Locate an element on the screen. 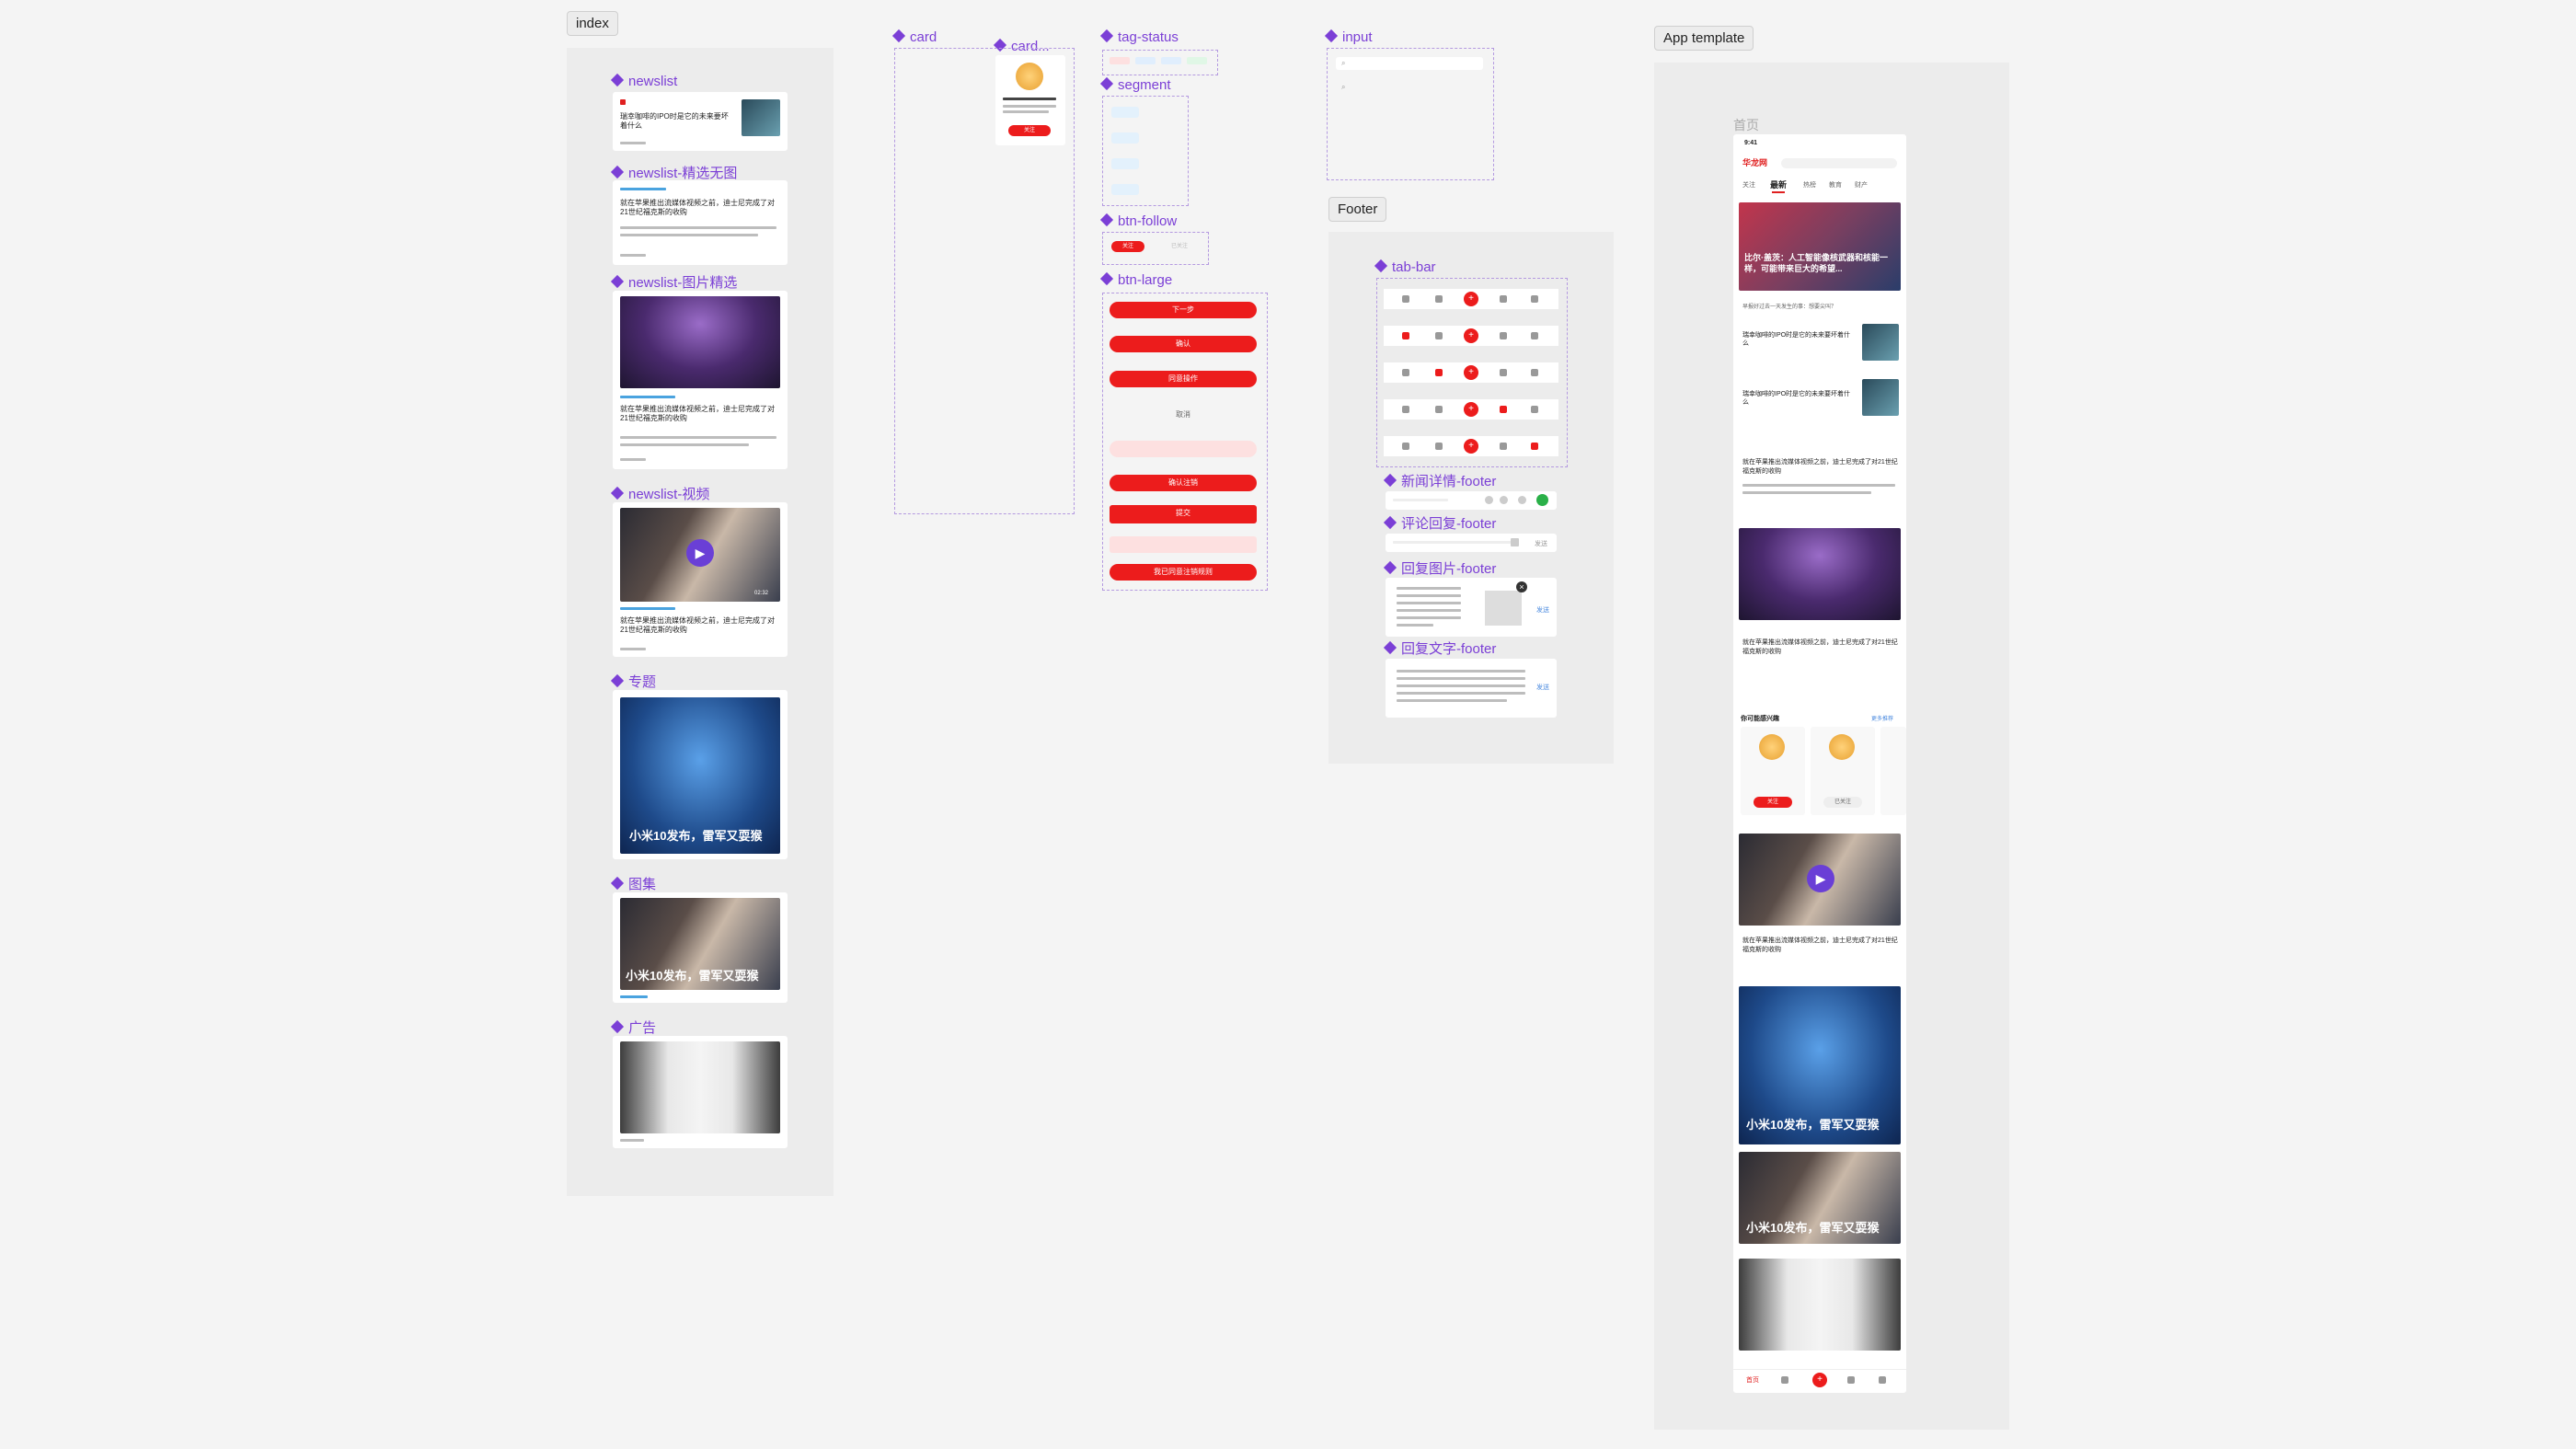 Image resolution: width=2576 pixels, height=1449 pixels. cancel-button: 取消 is located at coordinates (1183, 415).